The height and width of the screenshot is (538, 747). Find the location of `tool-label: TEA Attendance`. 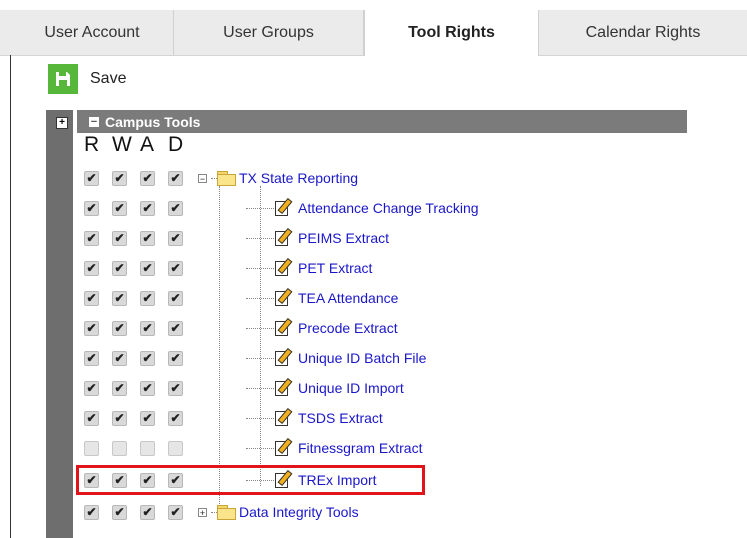

tool-label: TEA Attendance is located at coordinates (348, 298).